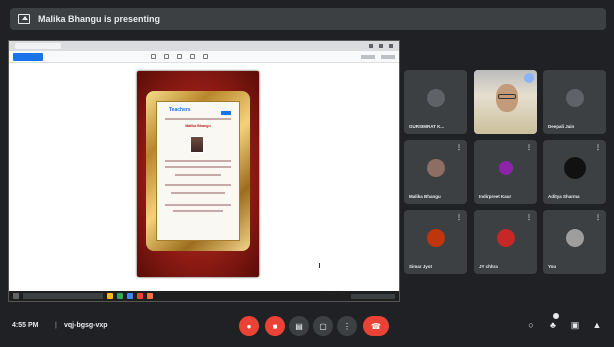  What do you see at coordinates (198, 126) in the screenshot?
I see `certificate-title: Malika Bhangu` at bounding box center [198, 126].